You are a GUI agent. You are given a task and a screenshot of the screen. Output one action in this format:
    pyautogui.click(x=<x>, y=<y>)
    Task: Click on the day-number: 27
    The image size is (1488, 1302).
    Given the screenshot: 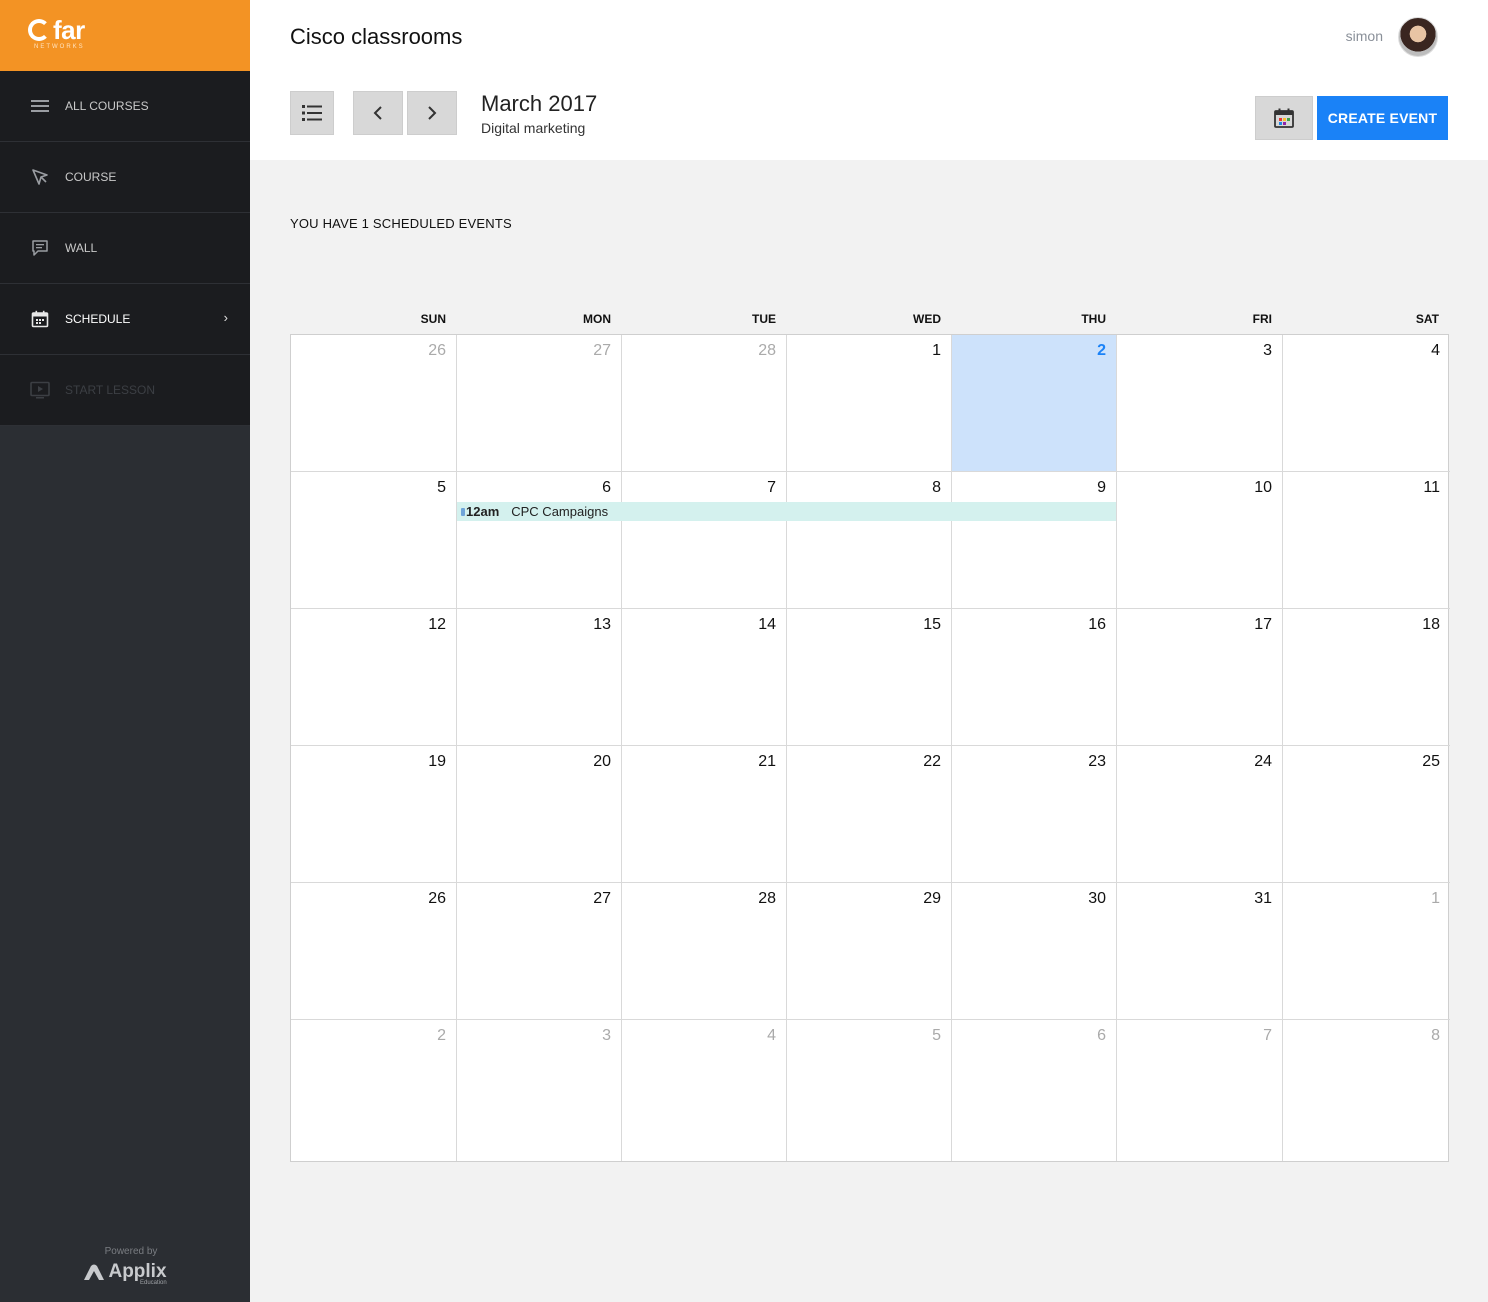 What is the action you would take?
    pyautogui.click(x=602, y=898)
    